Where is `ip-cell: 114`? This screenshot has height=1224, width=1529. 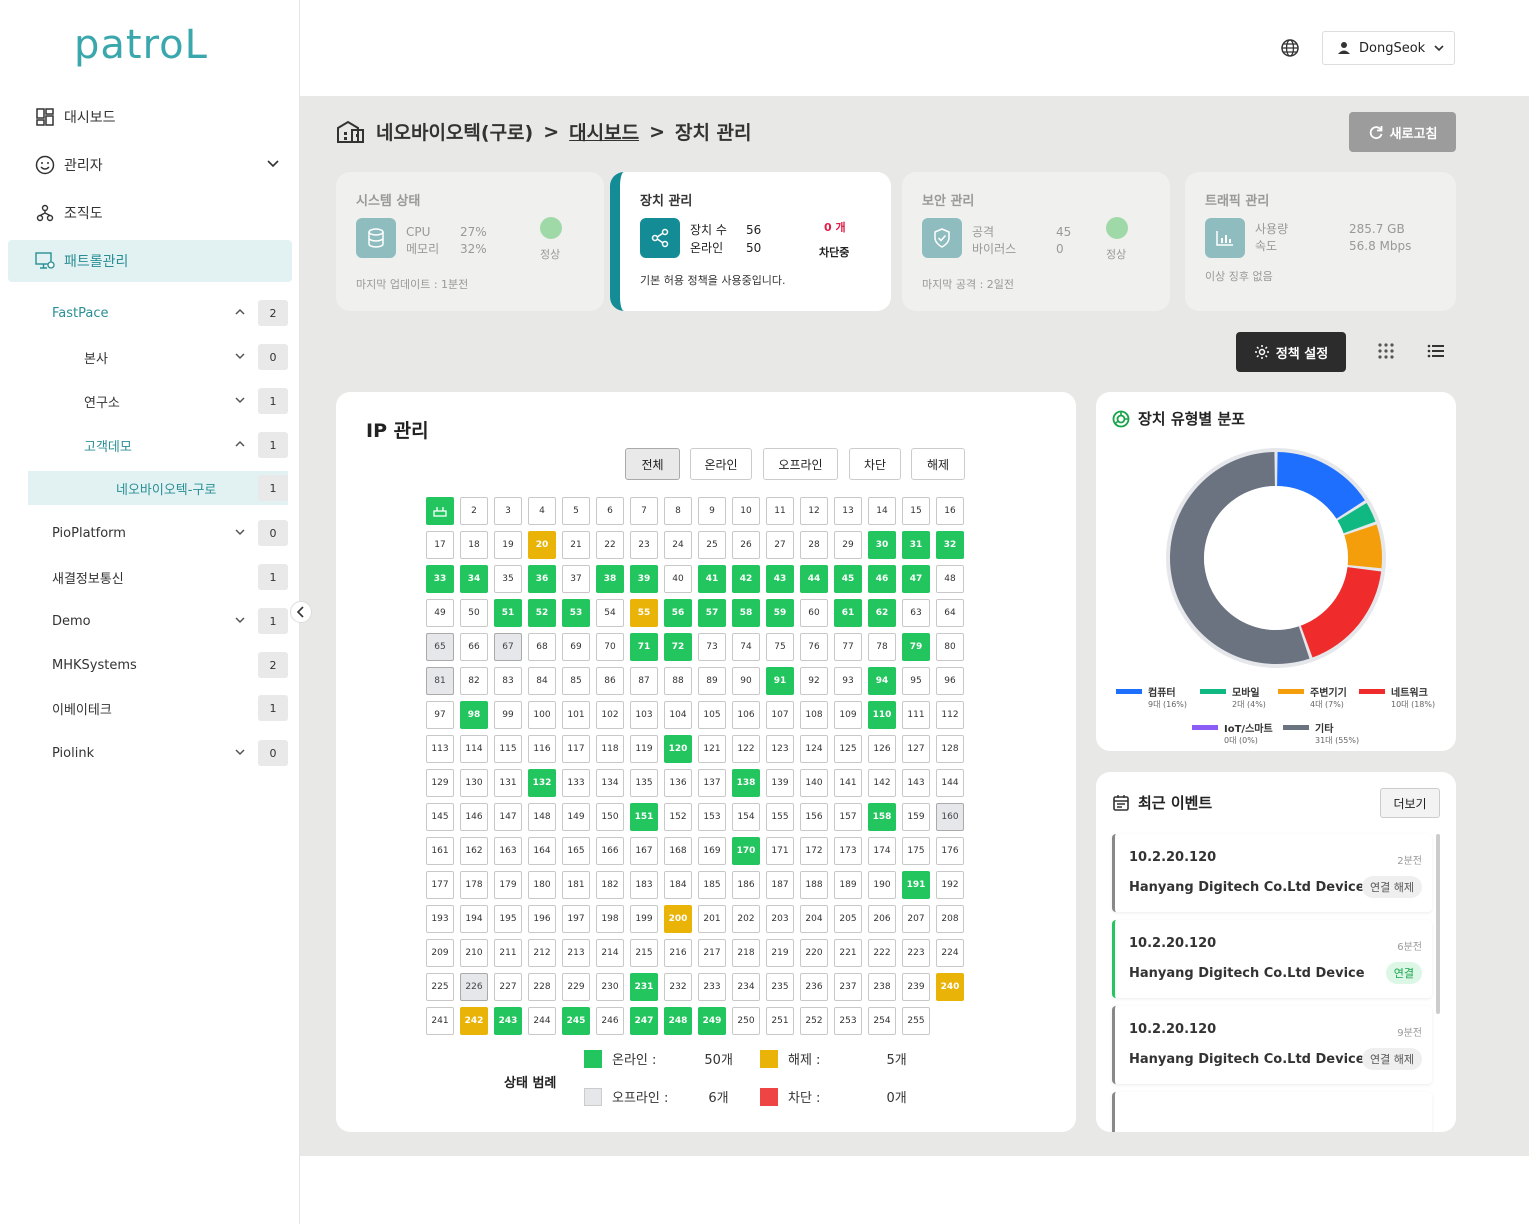 ip-cell: 114 is located at coordinates (474, 749).